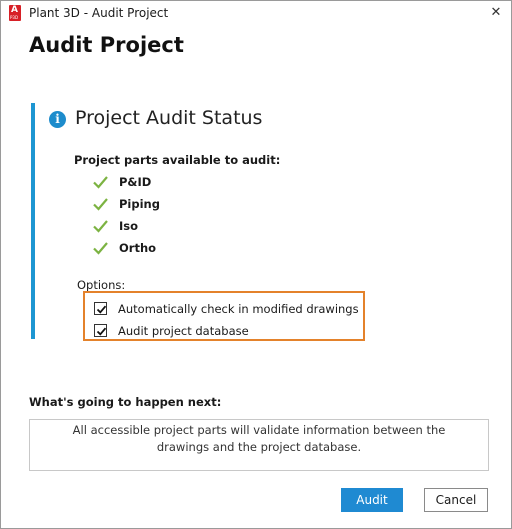 This screenshot has width=512, height=529. Describe the element at coordinates (14, 17) in the screenshot. I see `logo-subtext: P3D` at that location.